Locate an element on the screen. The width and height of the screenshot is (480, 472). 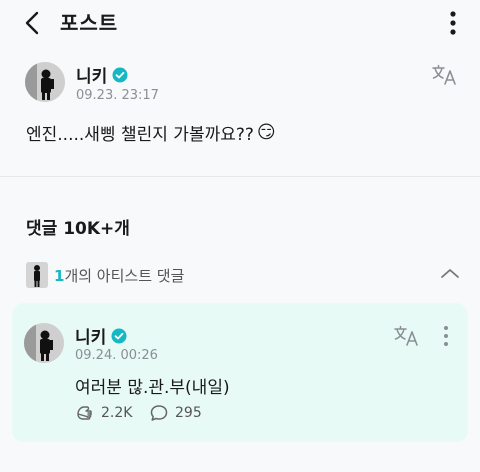
more-options-button is located at coordinates (453, 23).